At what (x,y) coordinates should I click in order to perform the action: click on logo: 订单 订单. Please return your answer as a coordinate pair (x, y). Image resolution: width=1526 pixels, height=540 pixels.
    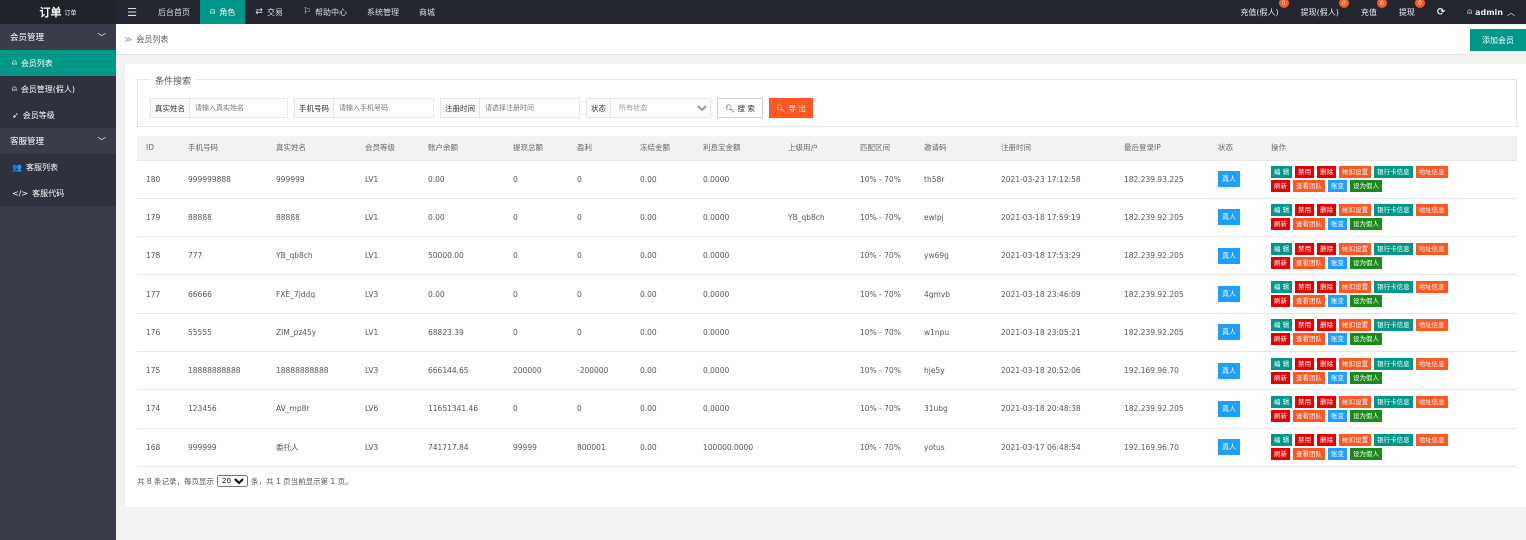
    Looking at the image, I should click on (58, 12).